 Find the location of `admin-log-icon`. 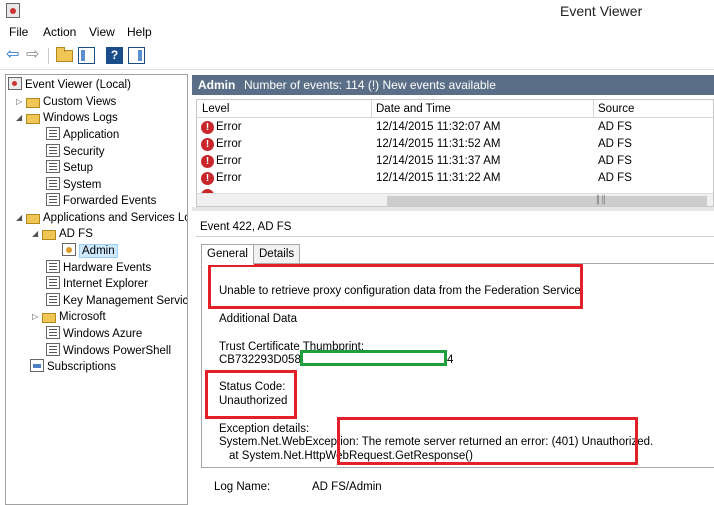

admin-log-icon is located at coordinates (69, 249).